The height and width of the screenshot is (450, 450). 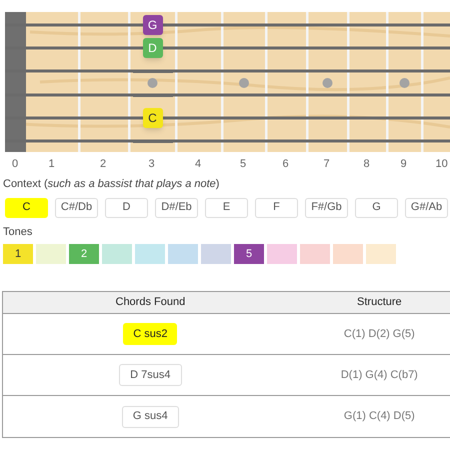 I want to click on key-button: F#/Gb, so click(x=326, y=208).